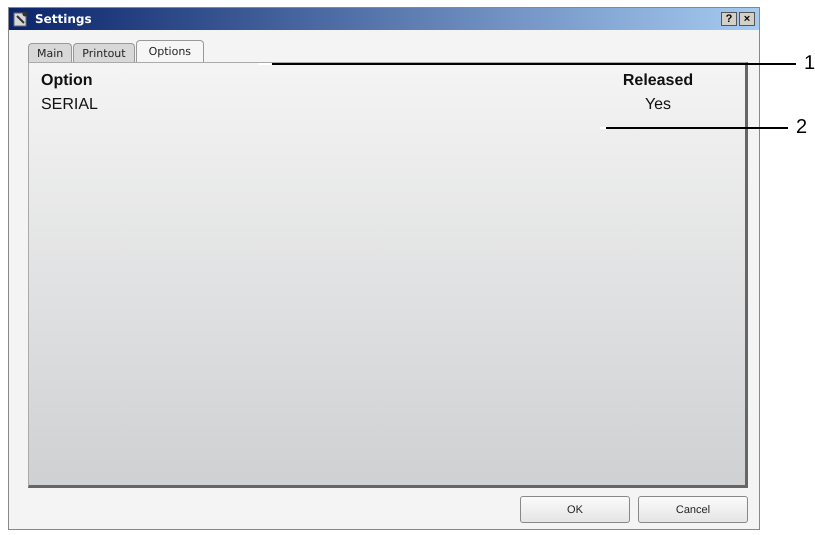 Image resolution: width=815 pixels, height=535 pixels. What do you see at coordinates (658, 105) in the screenshot?
I see `table-cell-text: Yes` at bounding box center [658, 105].